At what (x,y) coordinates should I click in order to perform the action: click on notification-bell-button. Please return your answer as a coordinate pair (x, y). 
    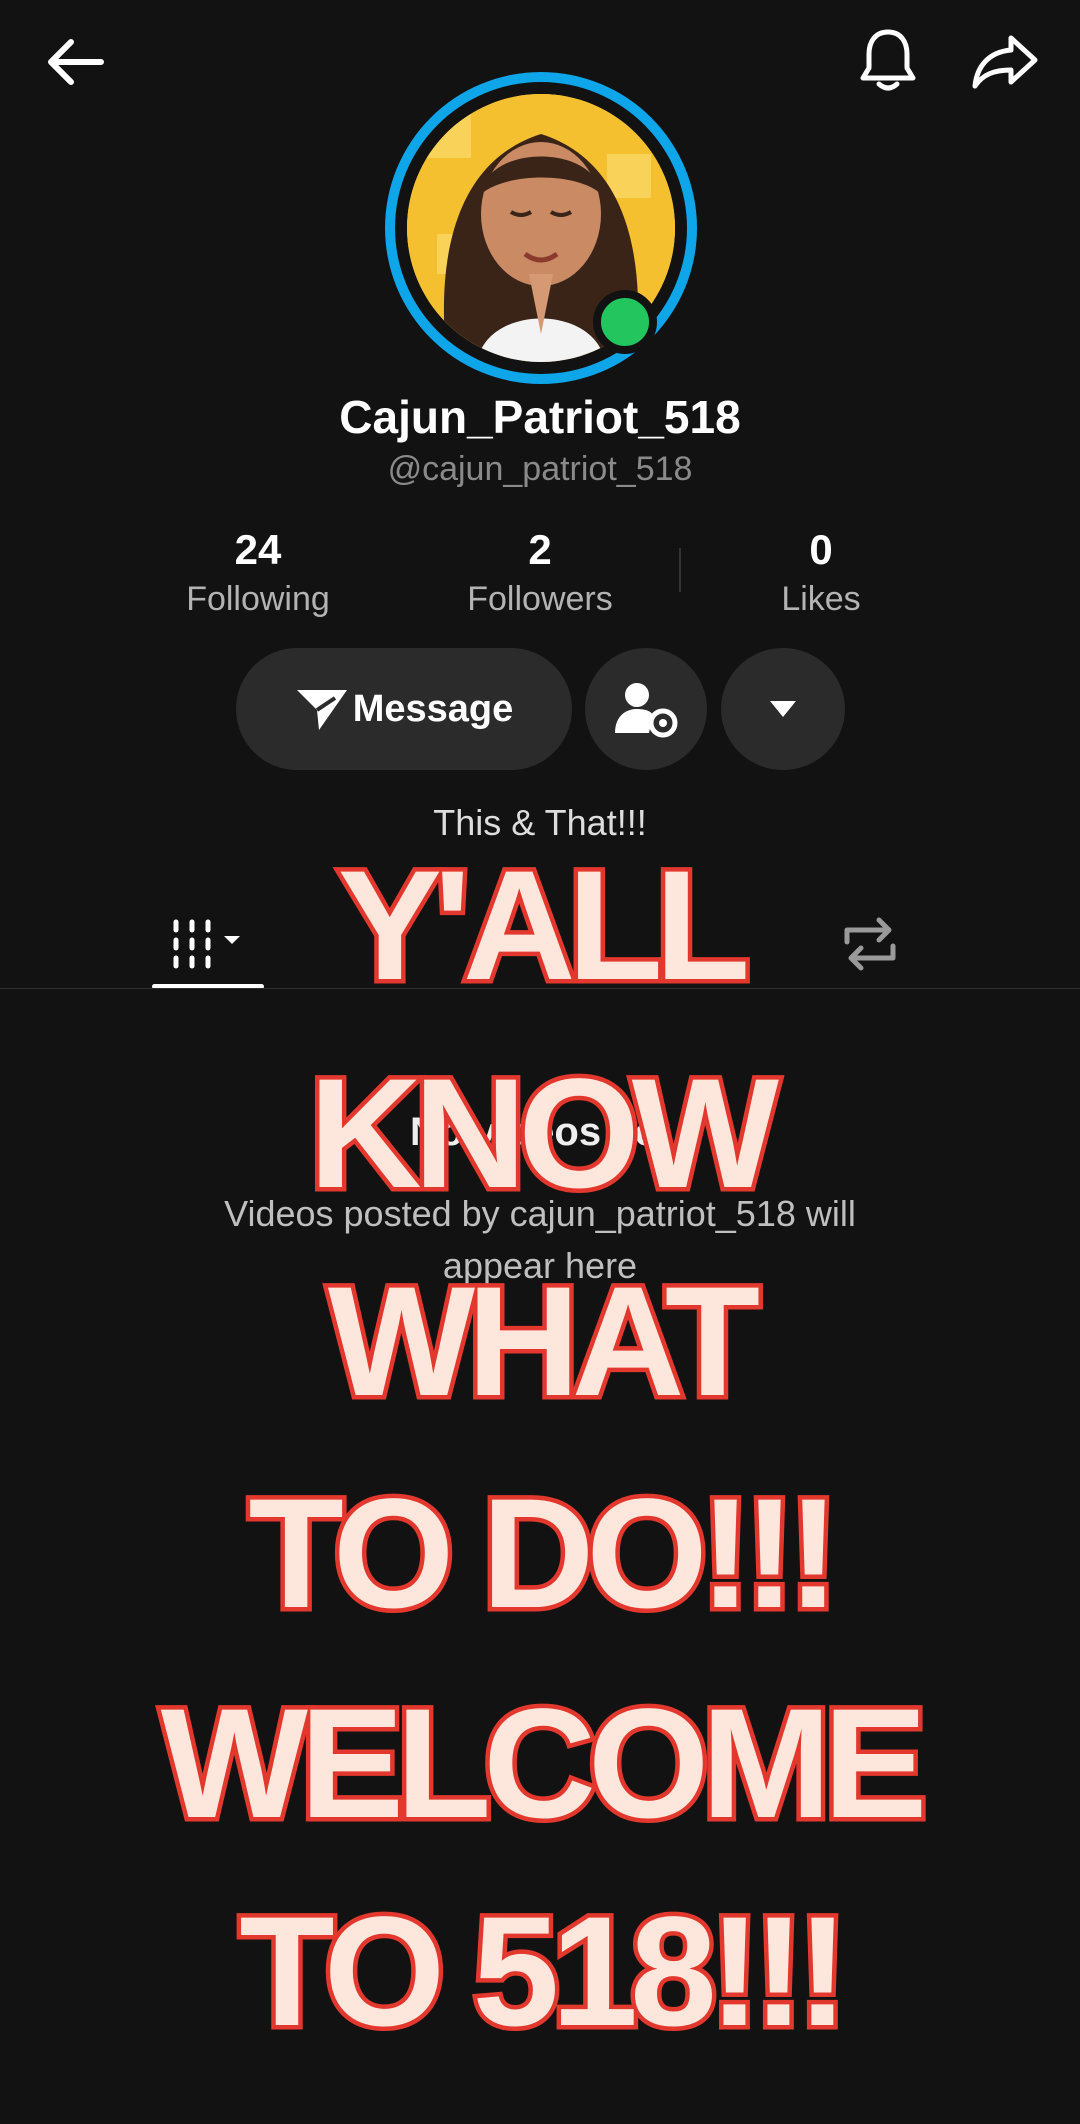
    Looking at the image, I should click on (888, 60).